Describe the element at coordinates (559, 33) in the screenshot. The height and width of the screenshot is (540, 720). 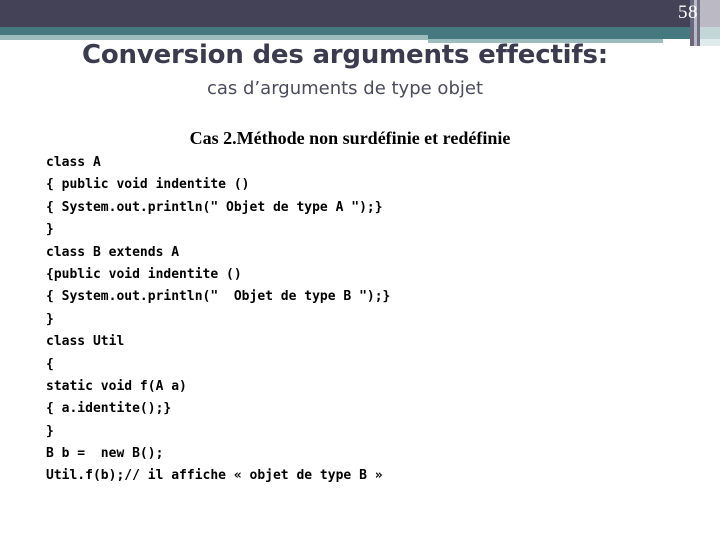
I see `header-teal-band-right` at that location.